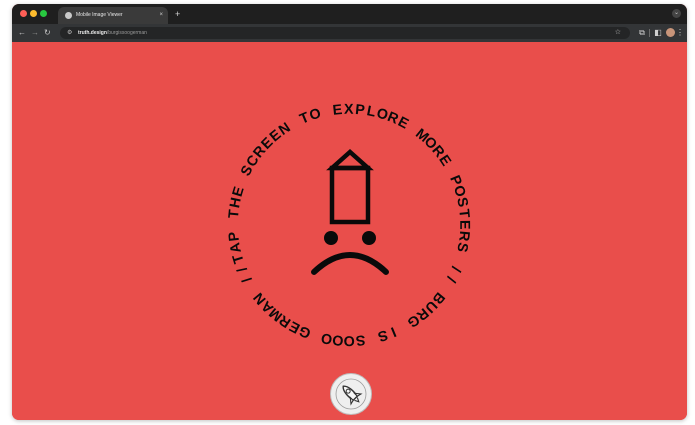 The width and height of the screenshot is (695, 425). I want to click on minimize-window-button, so click(33, 13).